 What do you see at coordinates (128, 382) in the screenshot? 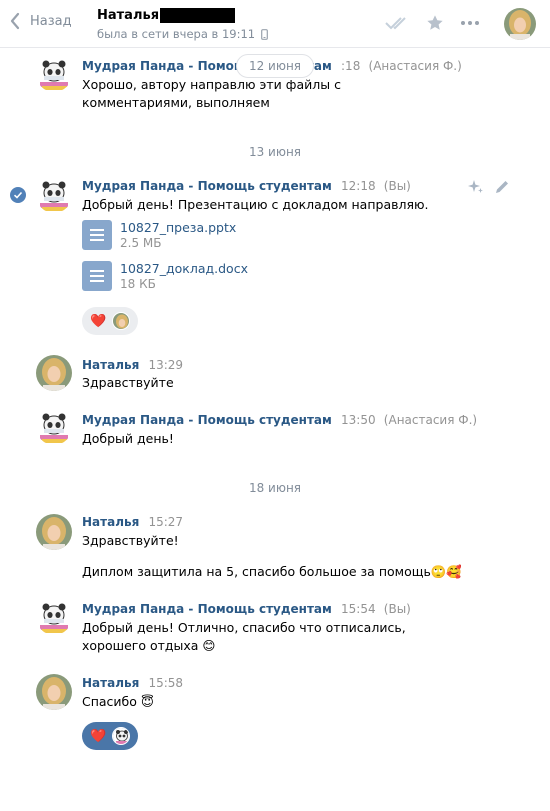
I see `message-text: Здравствуйте` at bounding box center [128, 382].